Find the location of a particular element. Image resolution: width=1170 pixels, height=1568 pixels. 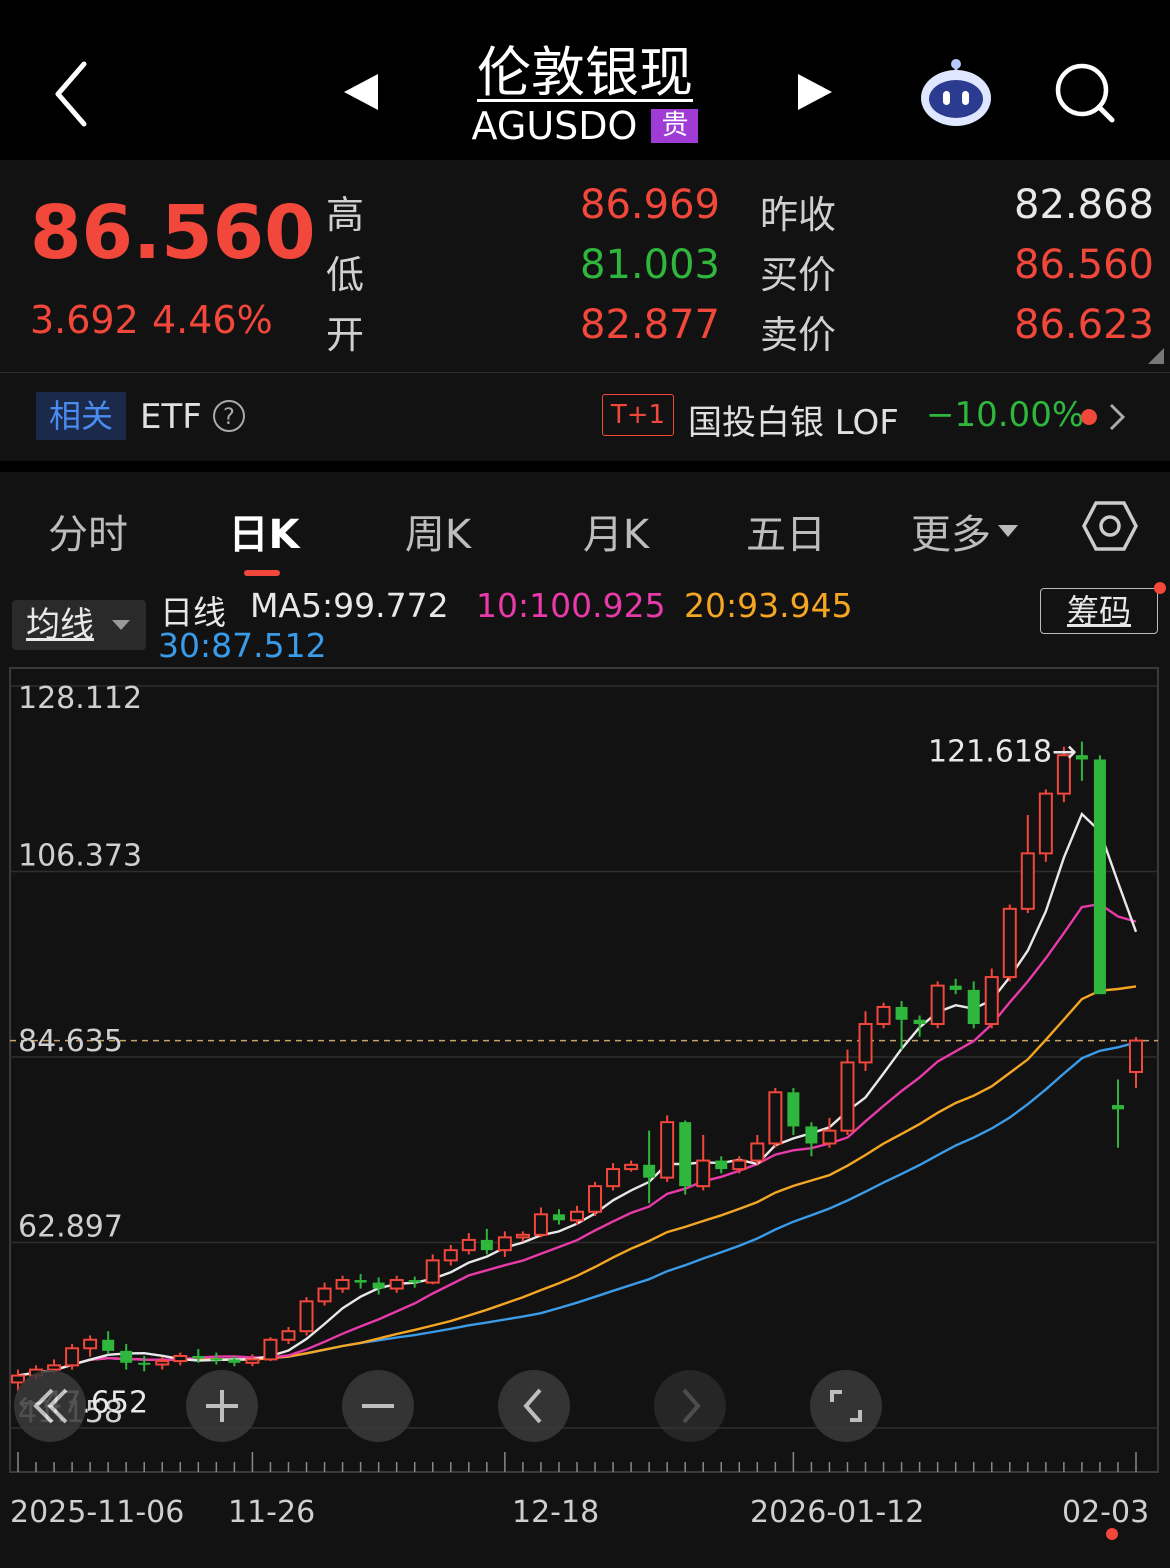

y-tick-label: 62.897 is located at coordinates (70, 1226).